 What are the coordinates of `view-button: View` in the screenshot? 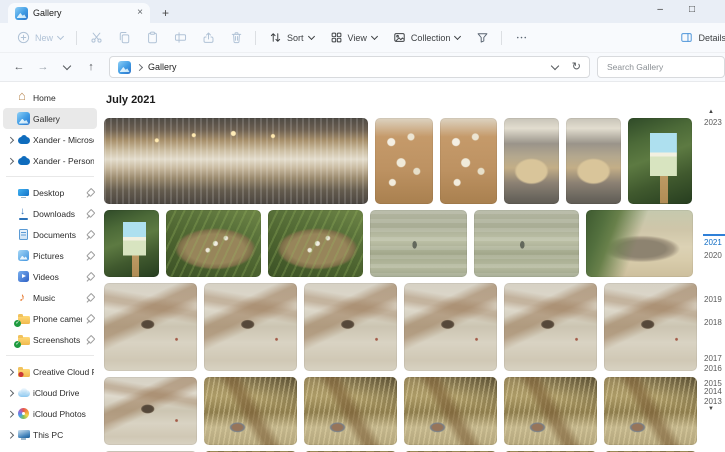 It's located at (353, 38).